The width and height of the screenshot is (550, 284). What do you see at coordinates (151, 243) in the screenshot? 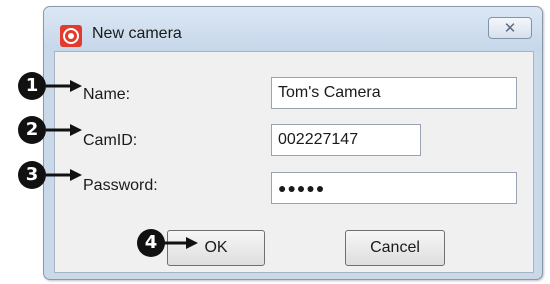
I see `callout-badge-4: 4` at bounding box center [151, 243].